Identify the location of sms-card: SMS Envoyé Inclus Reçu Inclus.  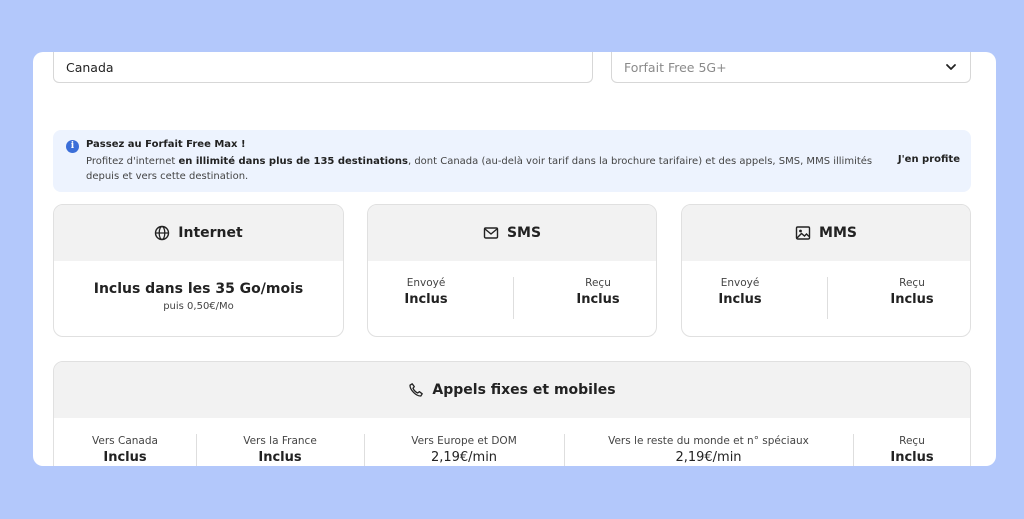
(512, 270).